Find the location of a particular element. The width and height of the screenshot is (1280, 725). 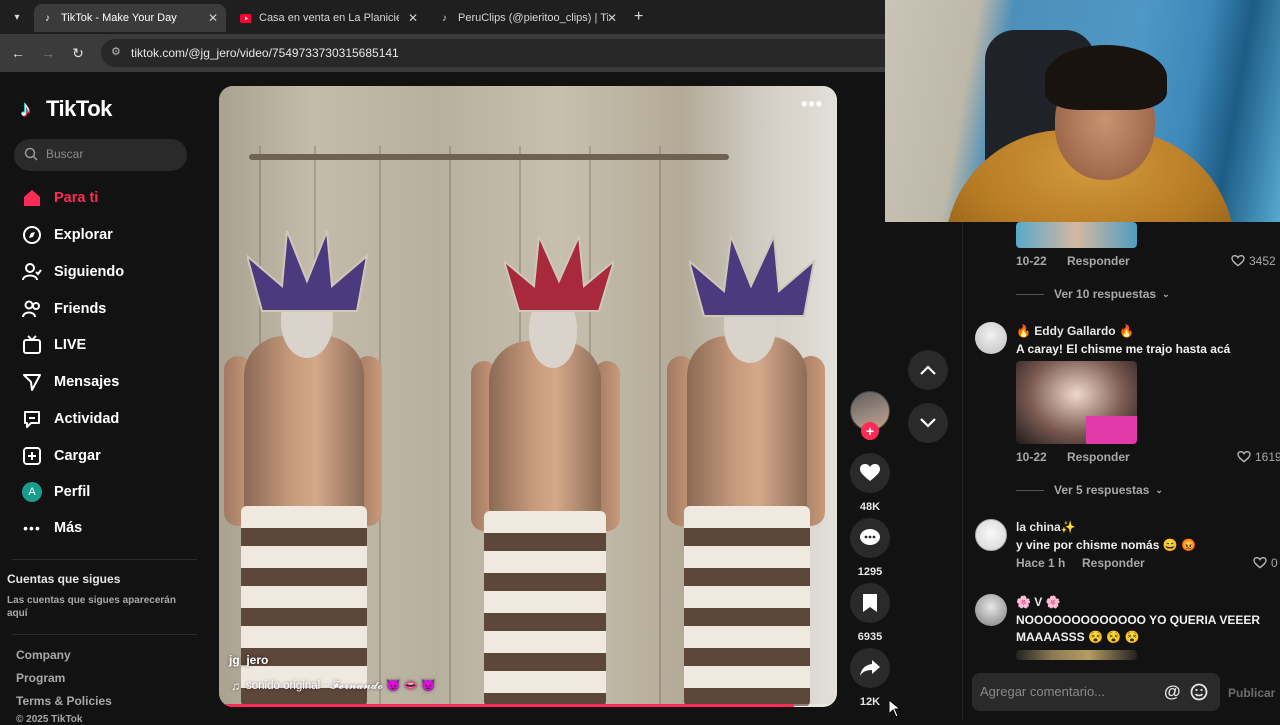

logo-text: TikTok is located at coordinates (79, 108).